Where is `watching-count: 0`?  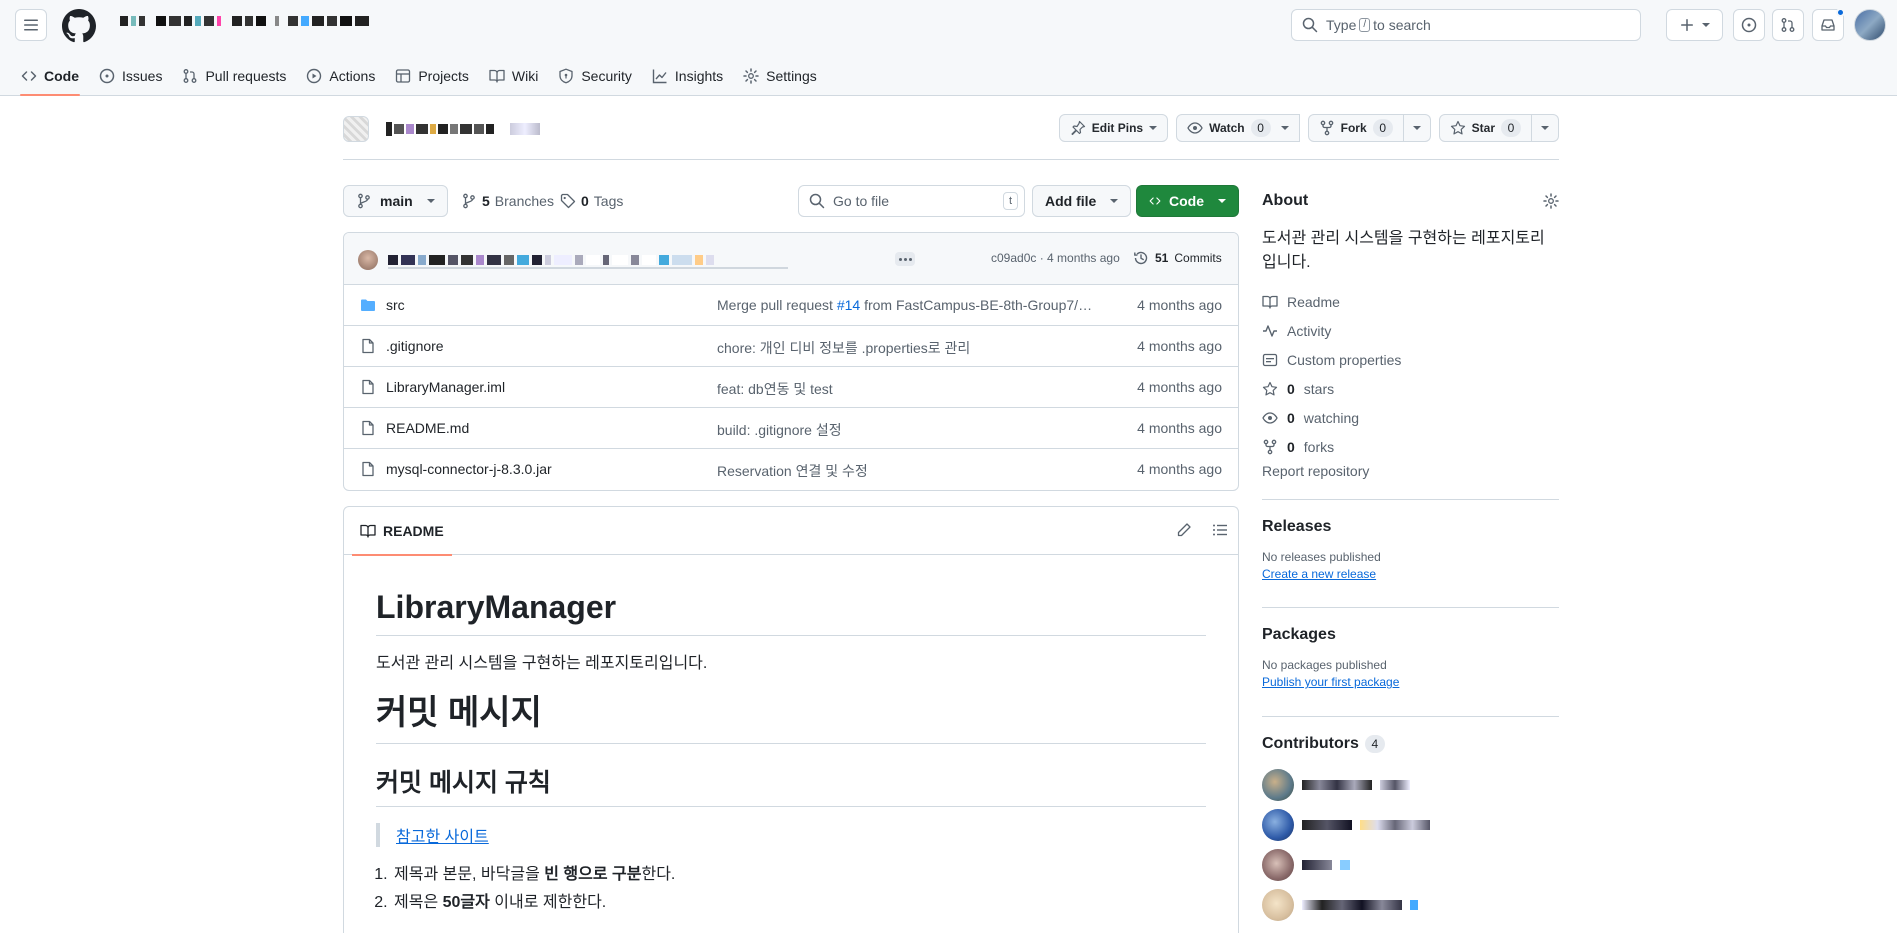
watching-count: 0 is located at coordinates (1291, 417).